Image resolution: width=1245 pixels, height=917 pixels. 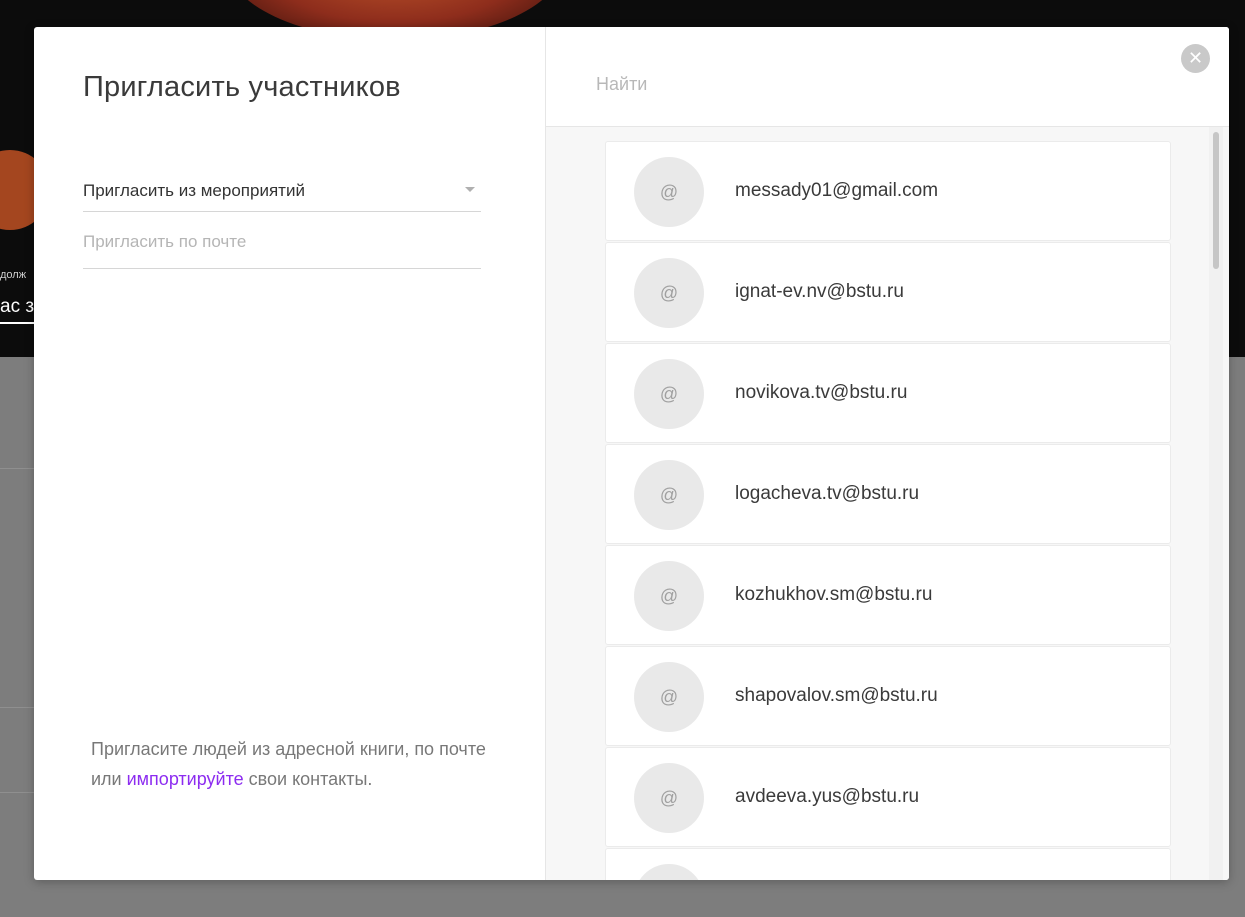 What do you see at coordinates (470, 189) in the screenshot?
I see `chevron-down-icon` at bounding box center [470, 189].